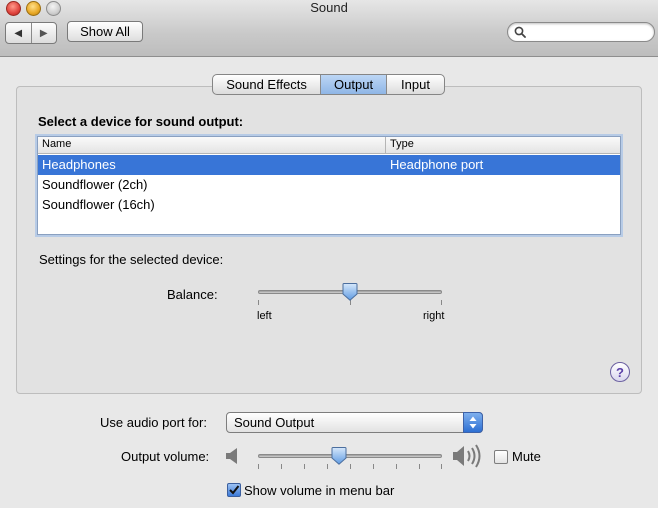 Image resolution: width=658 pixels, height=508 pixels. What do you see at coordinates (153, 422) in the screenshot?
I see `audio-port-label: Use audio port for:` at bounding box center [153, 422].